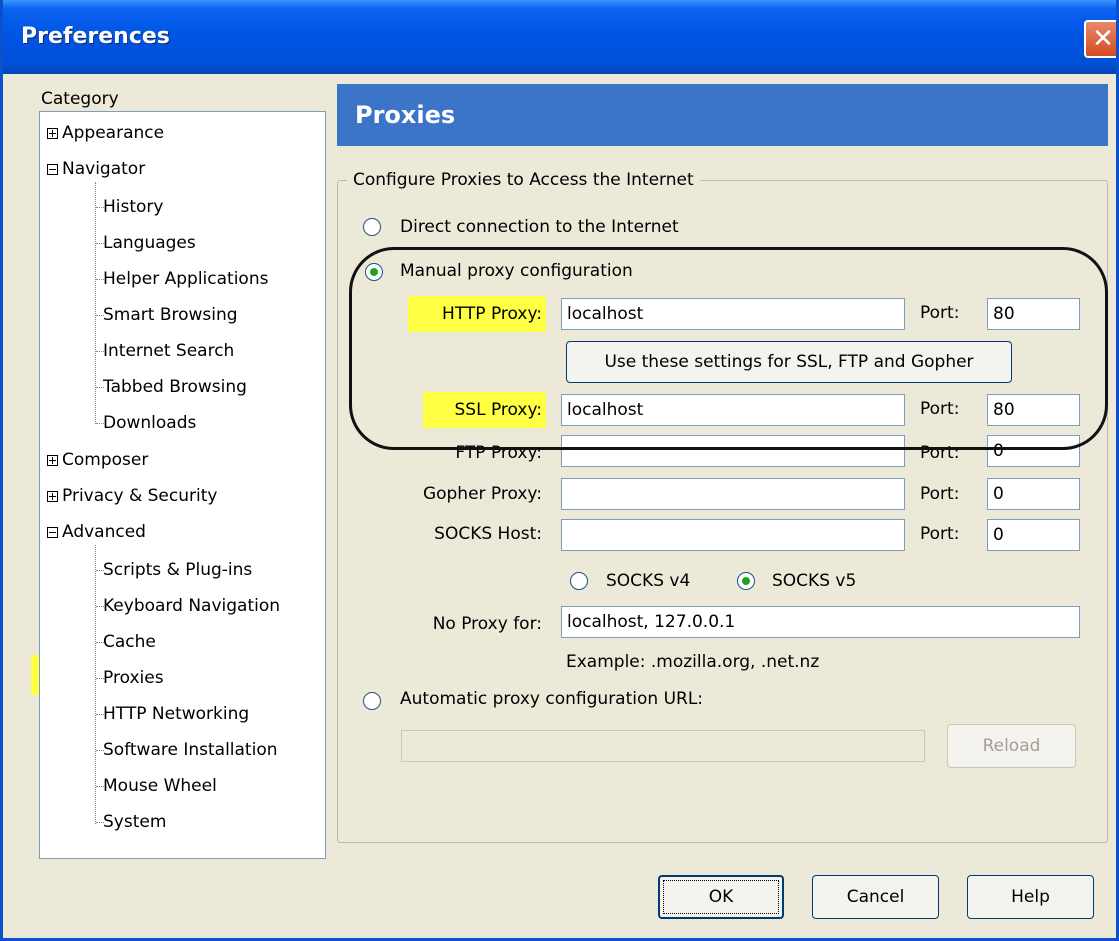 The height and width of the screenshot is (941, 1119). Describe the element at coordinates (733, 314) in the screenshot. I see `http-proxy-input: localhost` at that location.